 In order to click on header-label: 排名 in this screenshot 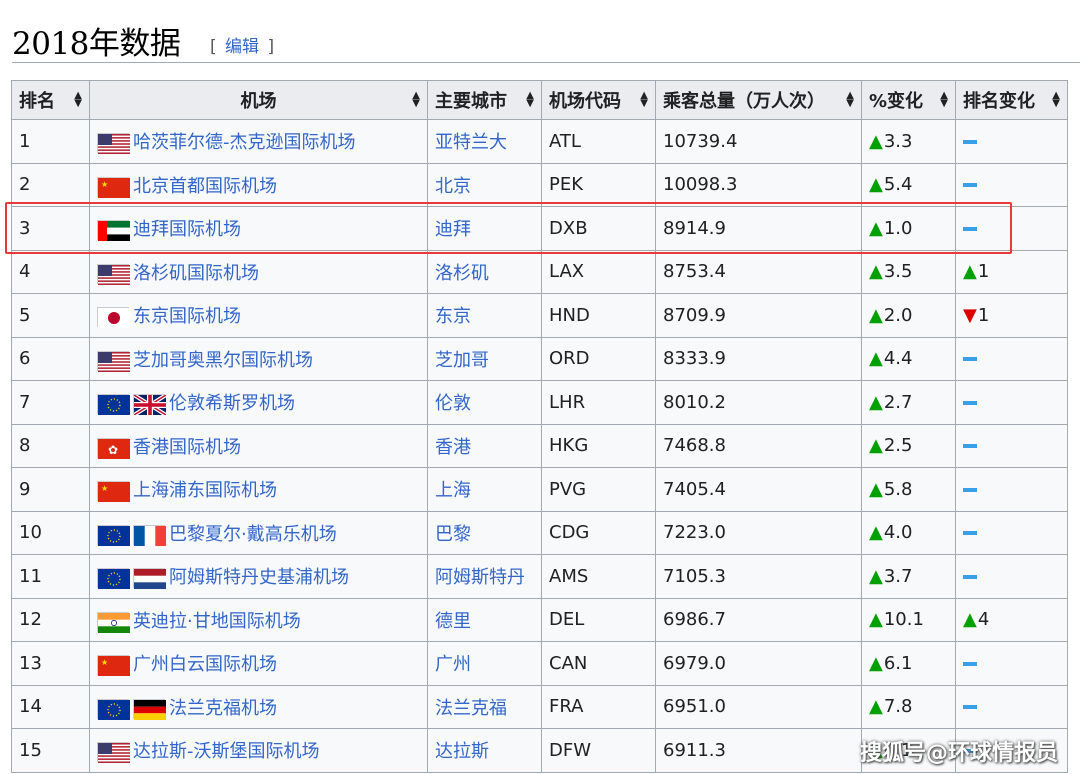, I will do `click(37, 101)`.